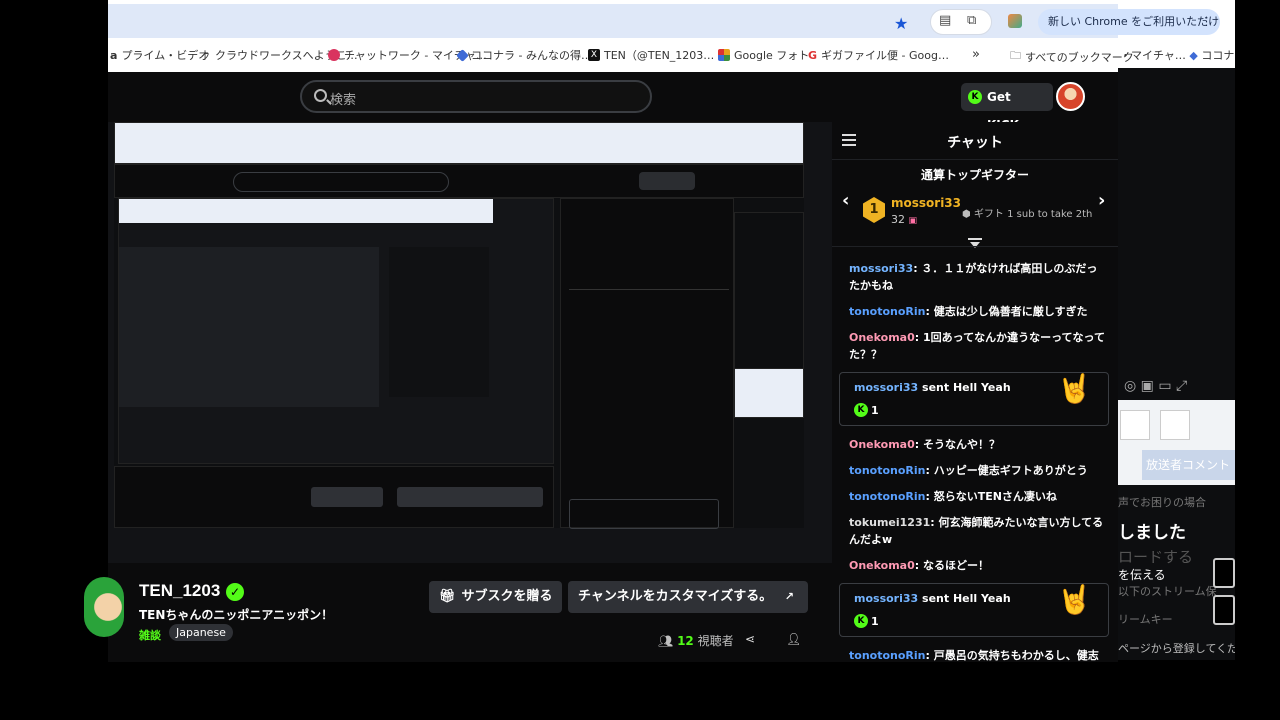 The height and width of the screenshot is (720, 1280). Describe the element at coordinates (685, 641) in the screenshot. I see `viewer-number: 12` at that location.